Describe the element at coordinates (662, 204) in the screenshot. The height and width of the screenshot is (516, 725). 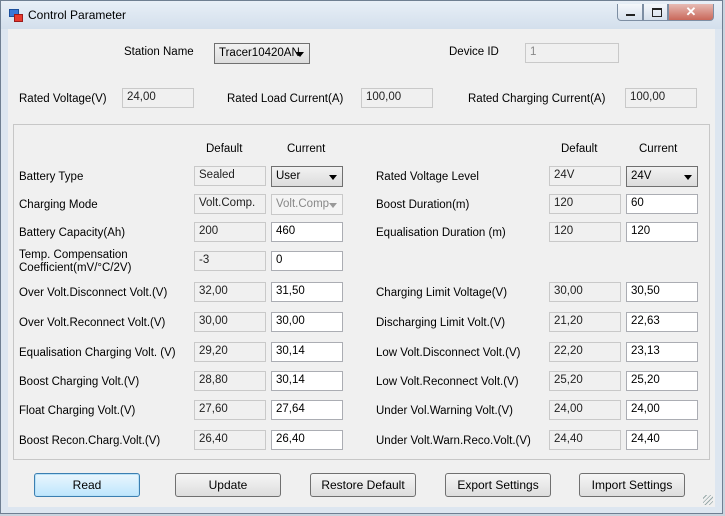
I see `boost-duration-input: 60` at that location.